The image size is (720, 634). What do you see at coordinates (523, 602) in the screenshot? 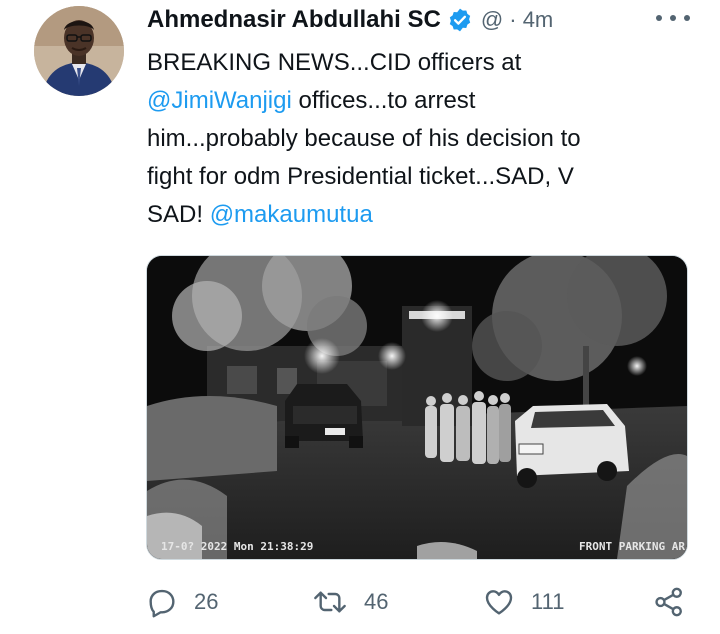
I see `like-button: 111` at bounding box center [523, 602].